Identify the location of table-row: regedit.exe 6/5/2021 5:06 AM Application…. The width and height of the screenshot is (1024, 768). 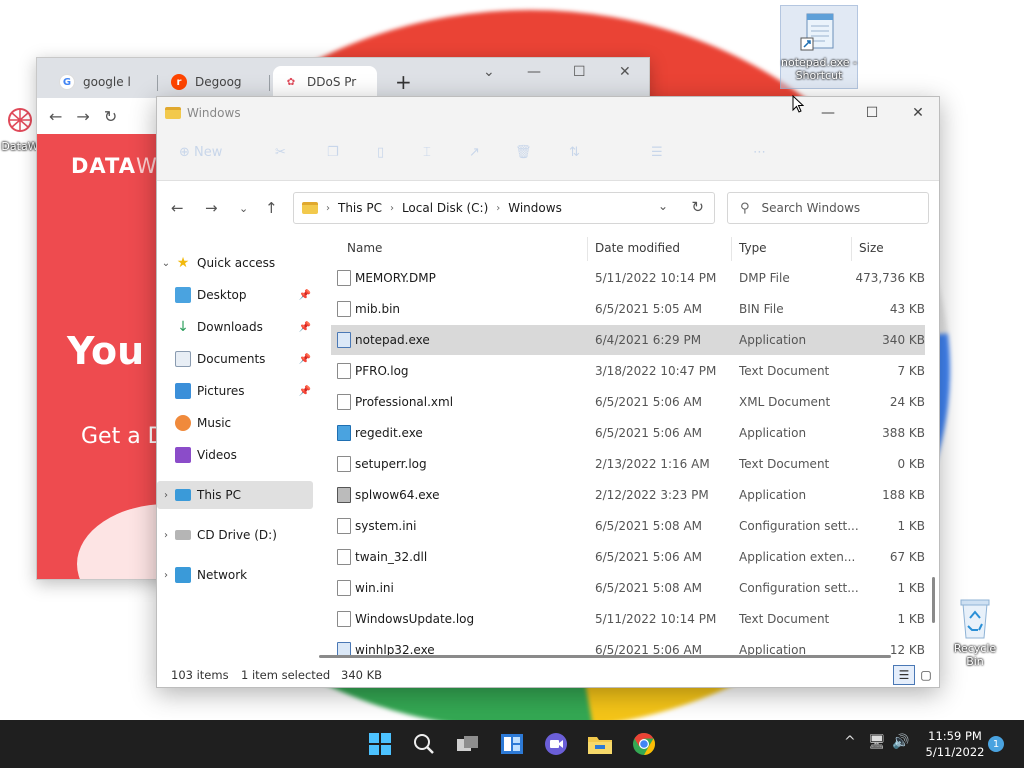
(628, 433).